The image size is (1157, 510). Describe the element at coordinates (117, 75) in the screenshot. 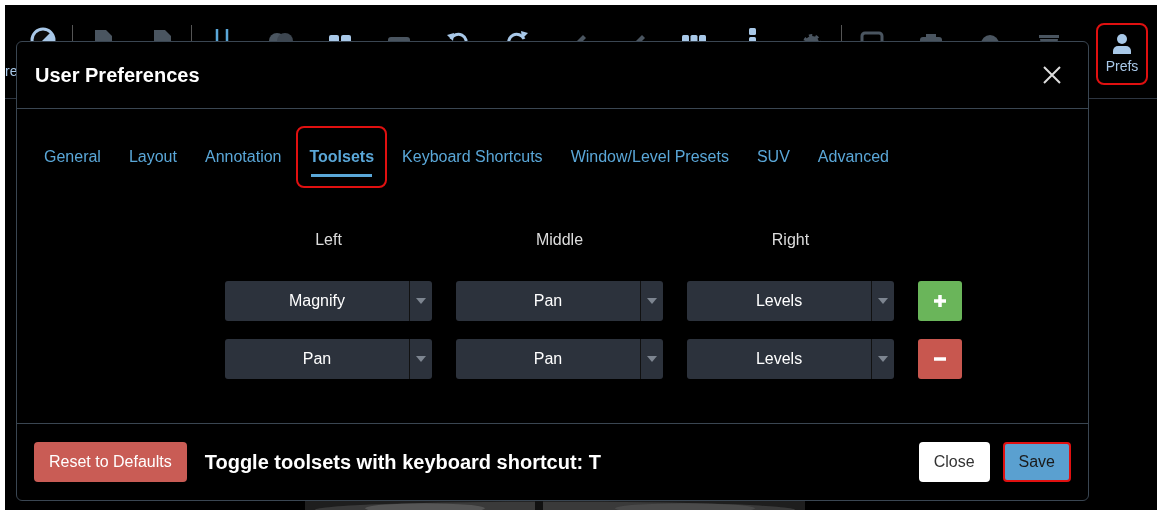

I see `dialog-title: User Preferences` at that location.